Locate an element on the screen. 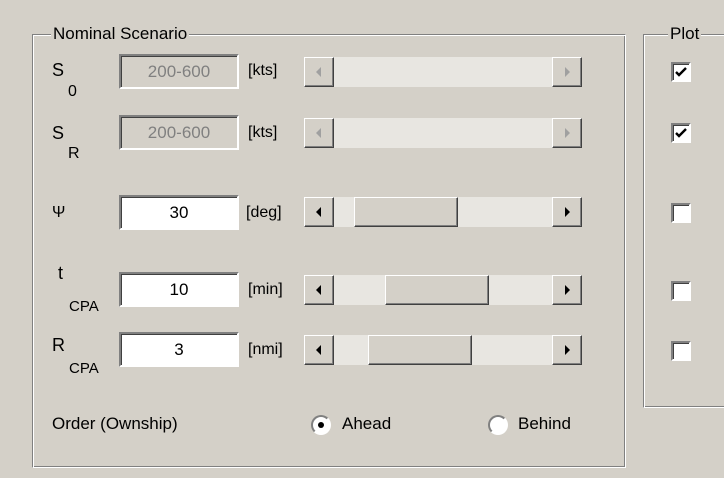 This screenshot has width=724, height=478. s0-subscript: 0 is located at coordinates (72, 91).